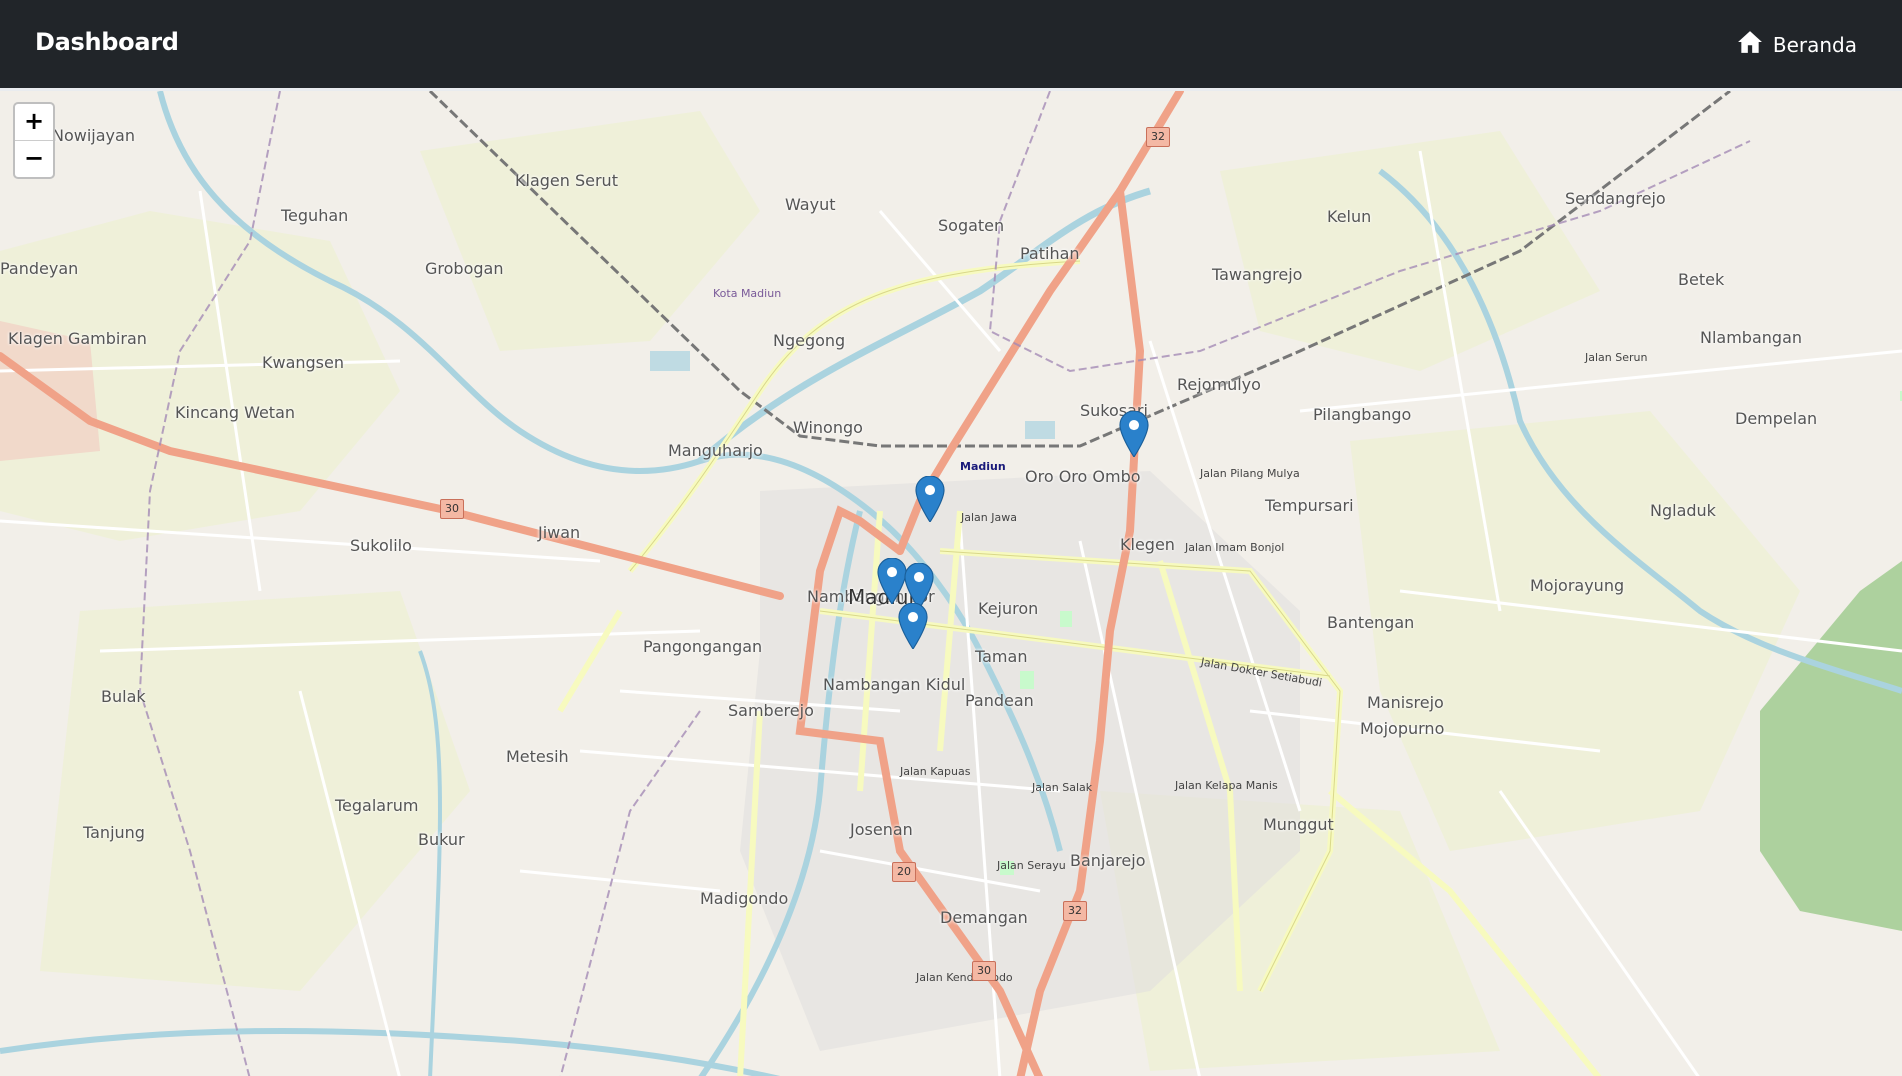 The width and height of the screenshot is (1902, 1076). Describe the element at coordinates (1750, 44) in the screenshot. I see `home-icon` at that location.